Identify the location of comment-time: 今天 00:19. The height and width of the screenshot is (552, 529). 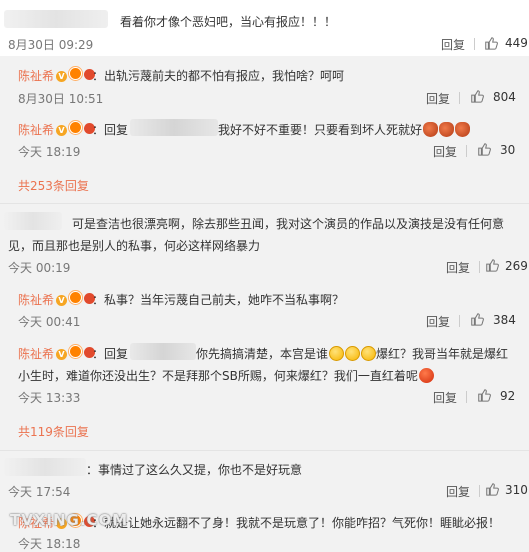
(39, 268).